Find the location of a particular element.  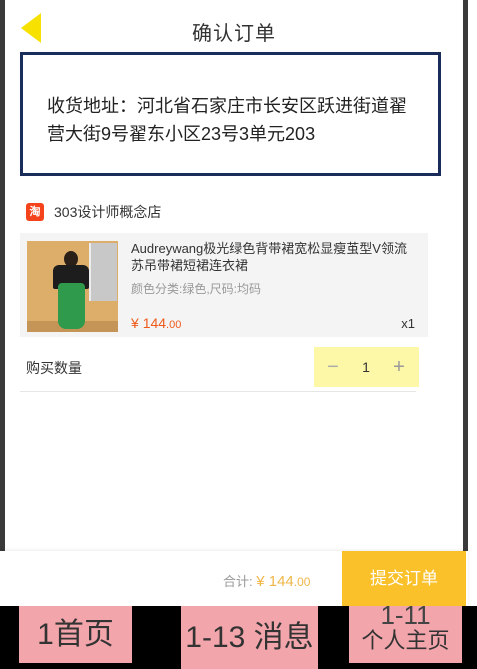

bottom-tab-bar: 1首页 1-13 消息 1-11 个人主页 is located at coordinates (238, 634).